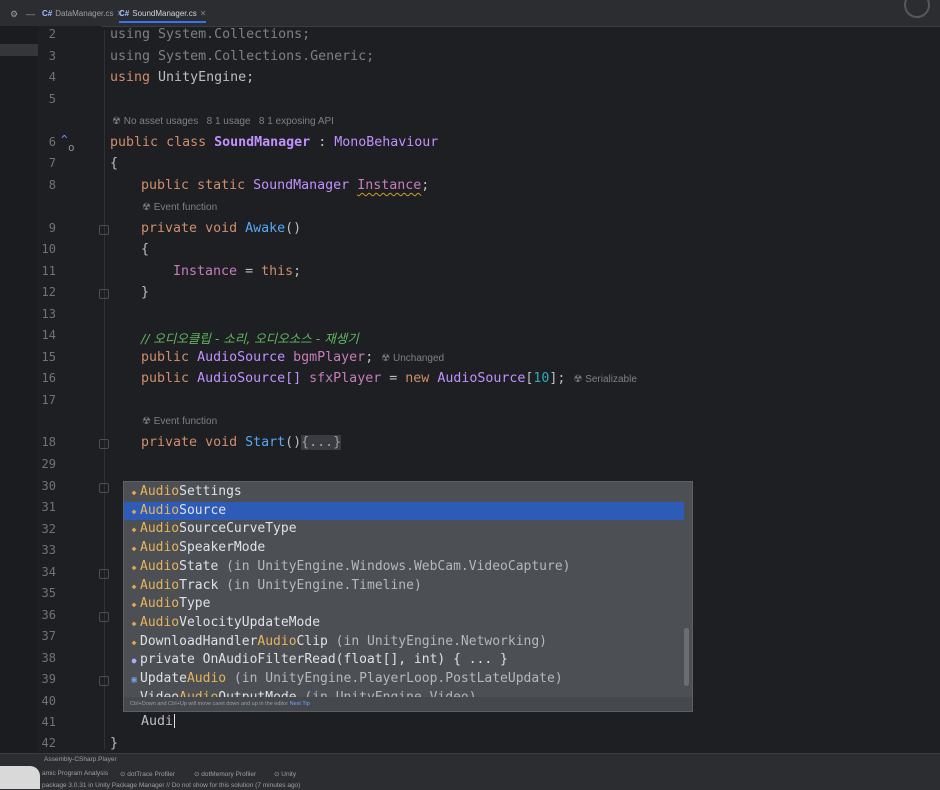  What do you see at coordinates (163, 16) in the screenshot?
I see `tab-soundmanager: C# SoundManager.cs ✕` at bounding box center [163, 16].